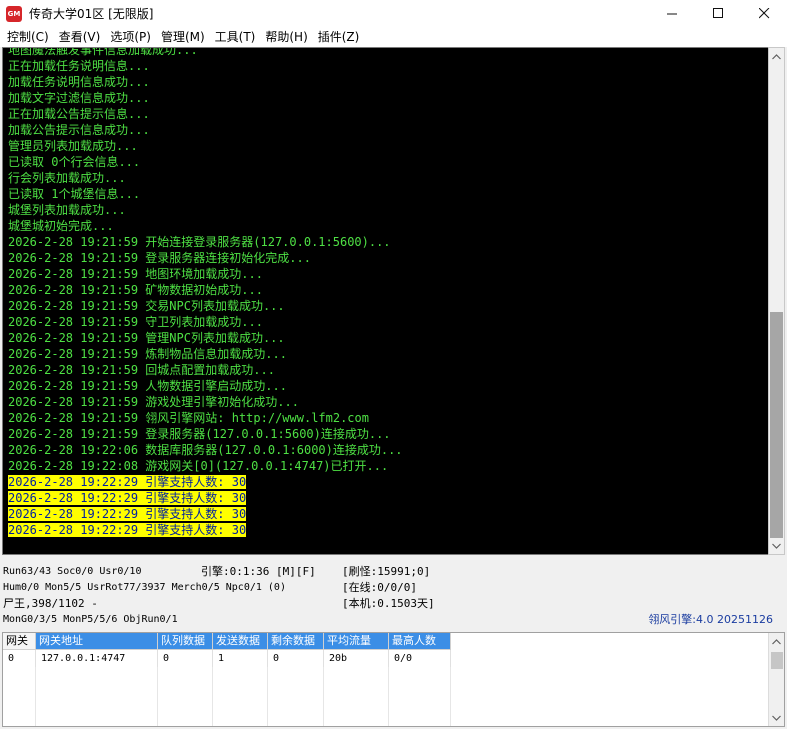 The image size is (787, 729). I want to click on status-corpse-king: 尸王,398/1102 -, so click(50, 603).